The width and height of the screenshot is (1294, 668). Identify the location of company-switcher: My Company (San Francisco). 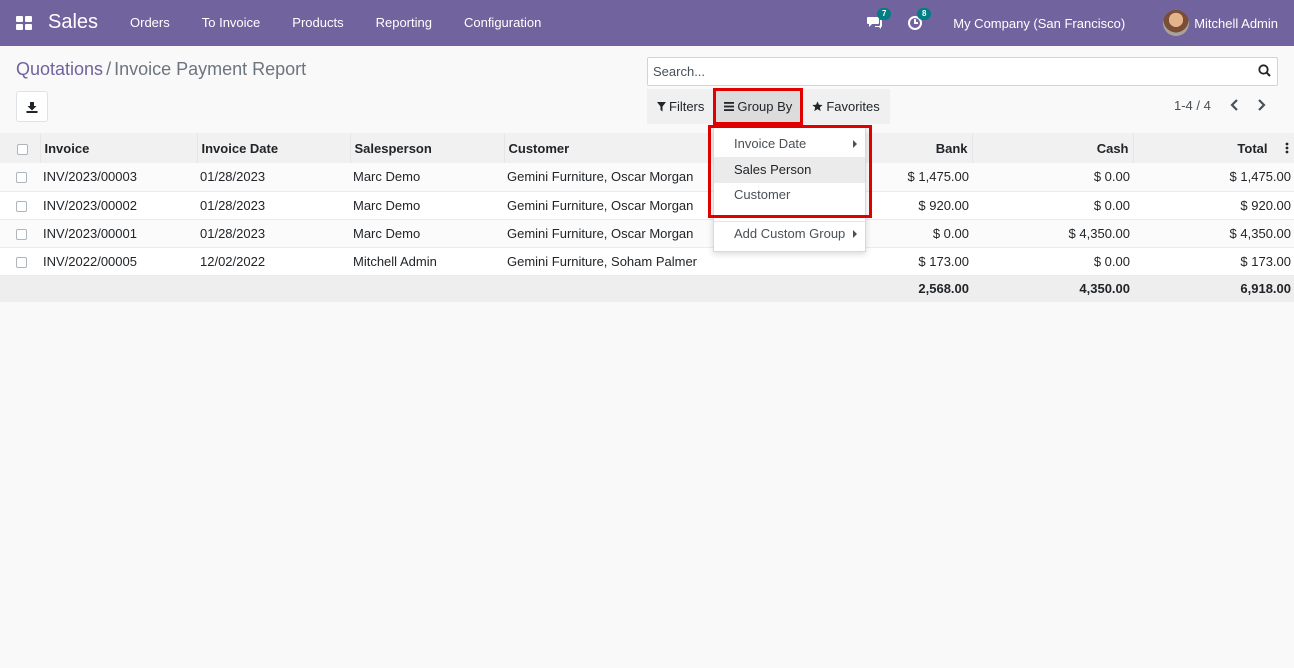
(1039, 23).